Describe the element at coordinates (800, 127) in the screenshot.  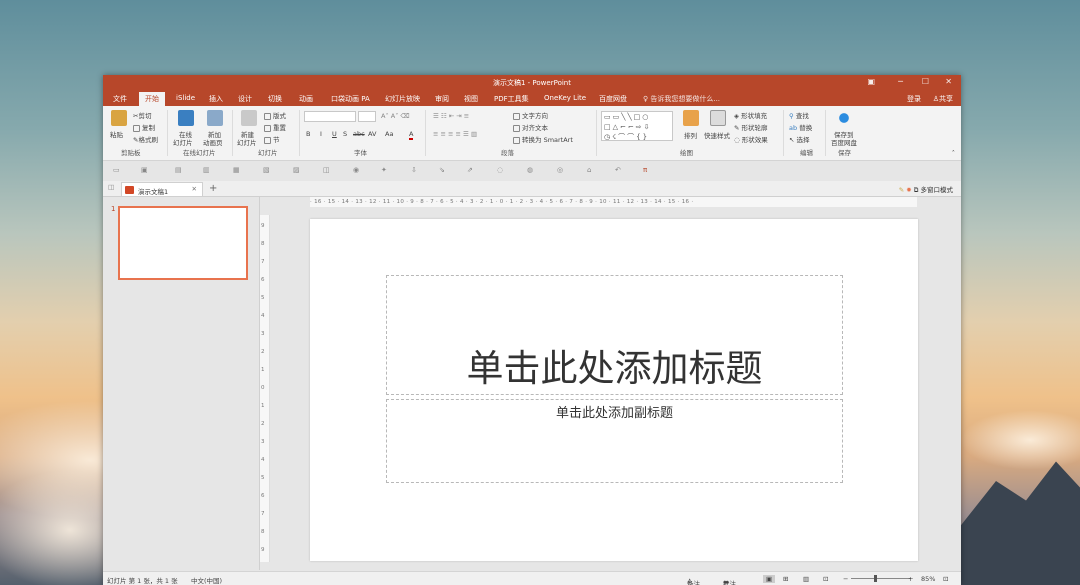
I see `replace-button: ab 替换` at that location.